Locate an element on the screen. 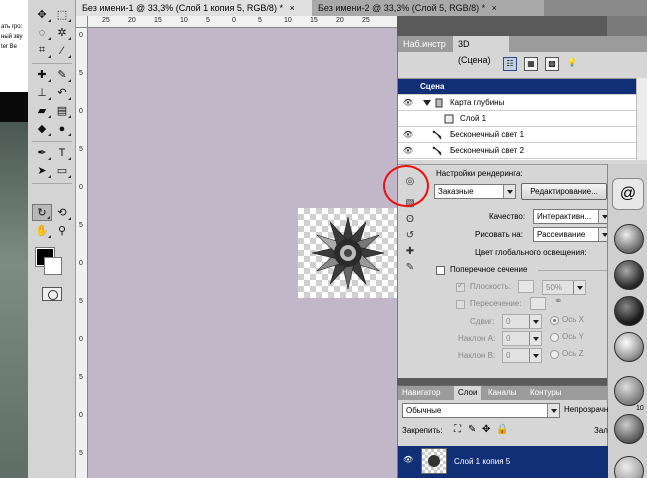 The image size is (647, 478). preset-sphere-chrome is located at coordinates (629, 429).